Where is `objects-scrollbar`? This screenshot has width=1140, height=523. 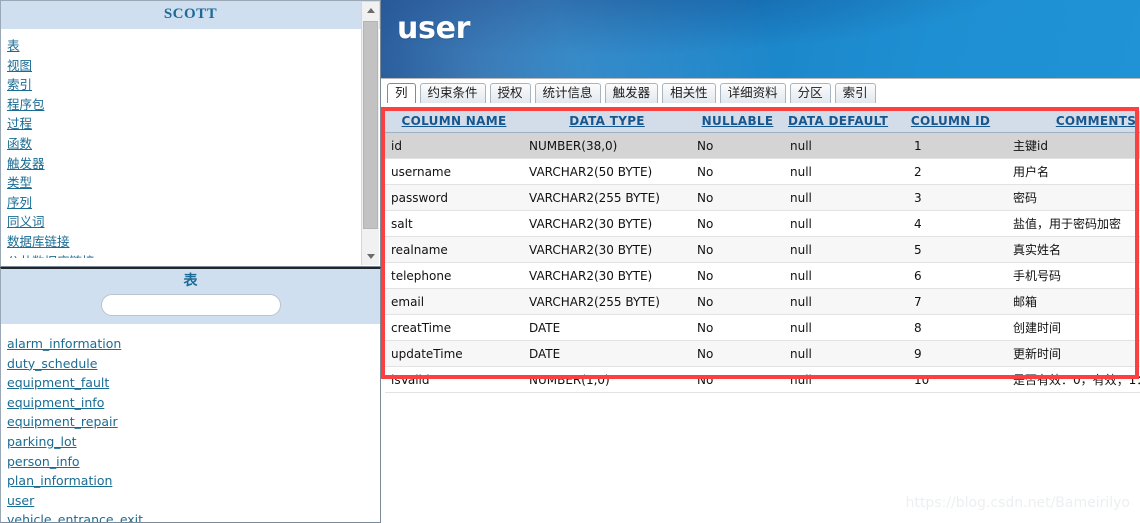 objects-scrollbar is located at coordinates (370, 133).